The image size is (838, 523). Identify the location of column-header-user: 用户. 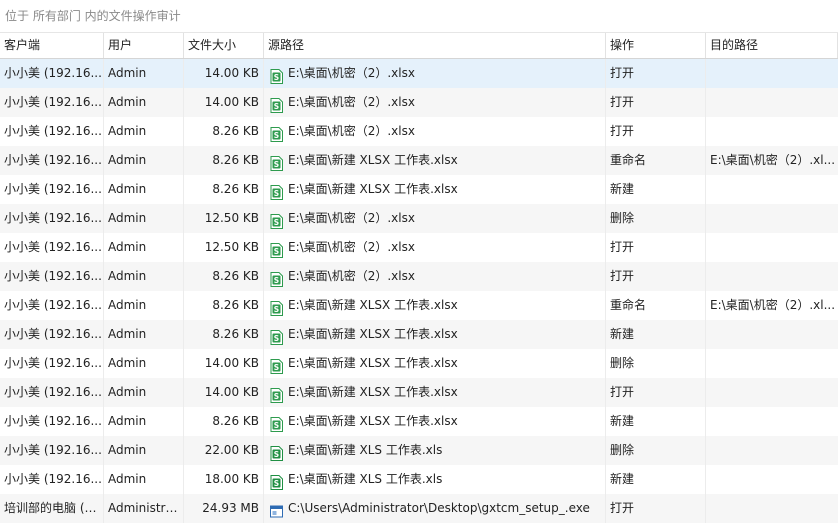
(144, 45).